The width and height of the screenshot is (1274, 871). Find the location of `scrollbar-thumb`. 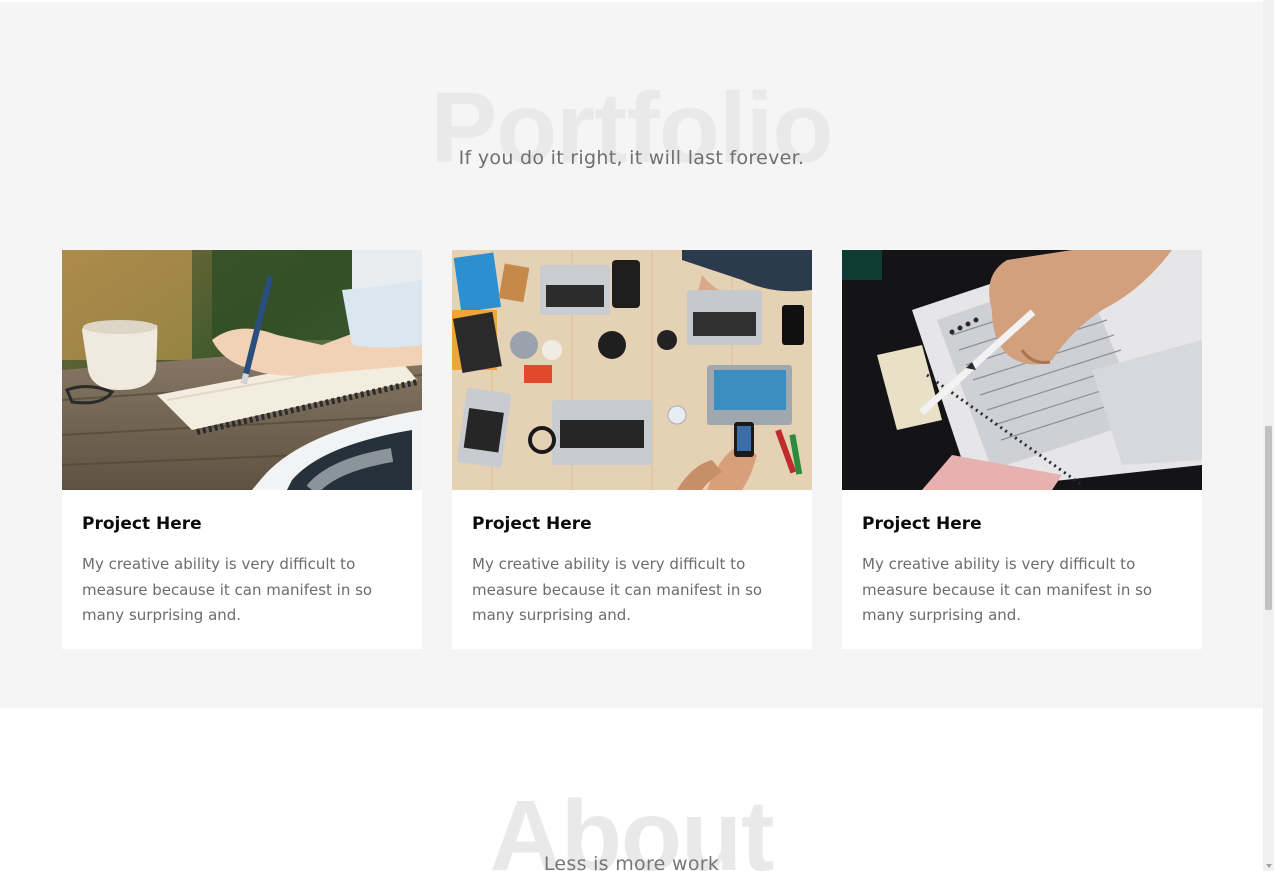

scrollbar-thumb is located at coordinates (1268, 518).